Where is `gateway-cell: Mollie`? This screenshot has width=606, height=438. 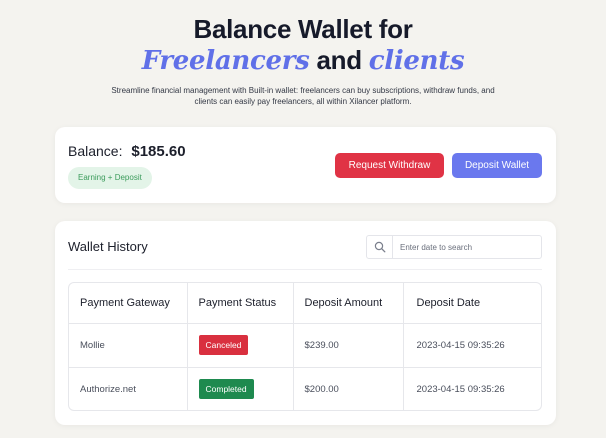 gateway-cell: Mollie is located at coordinates (128, 345).